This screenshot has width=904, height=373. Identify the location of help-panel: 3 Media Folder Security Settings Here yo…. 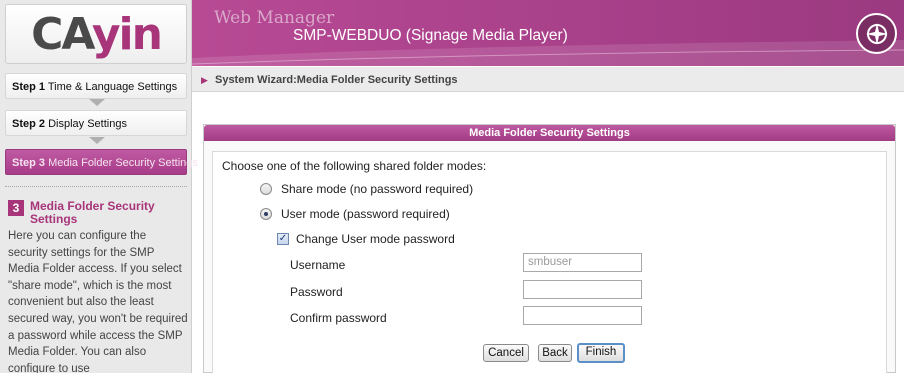
(98, 286).